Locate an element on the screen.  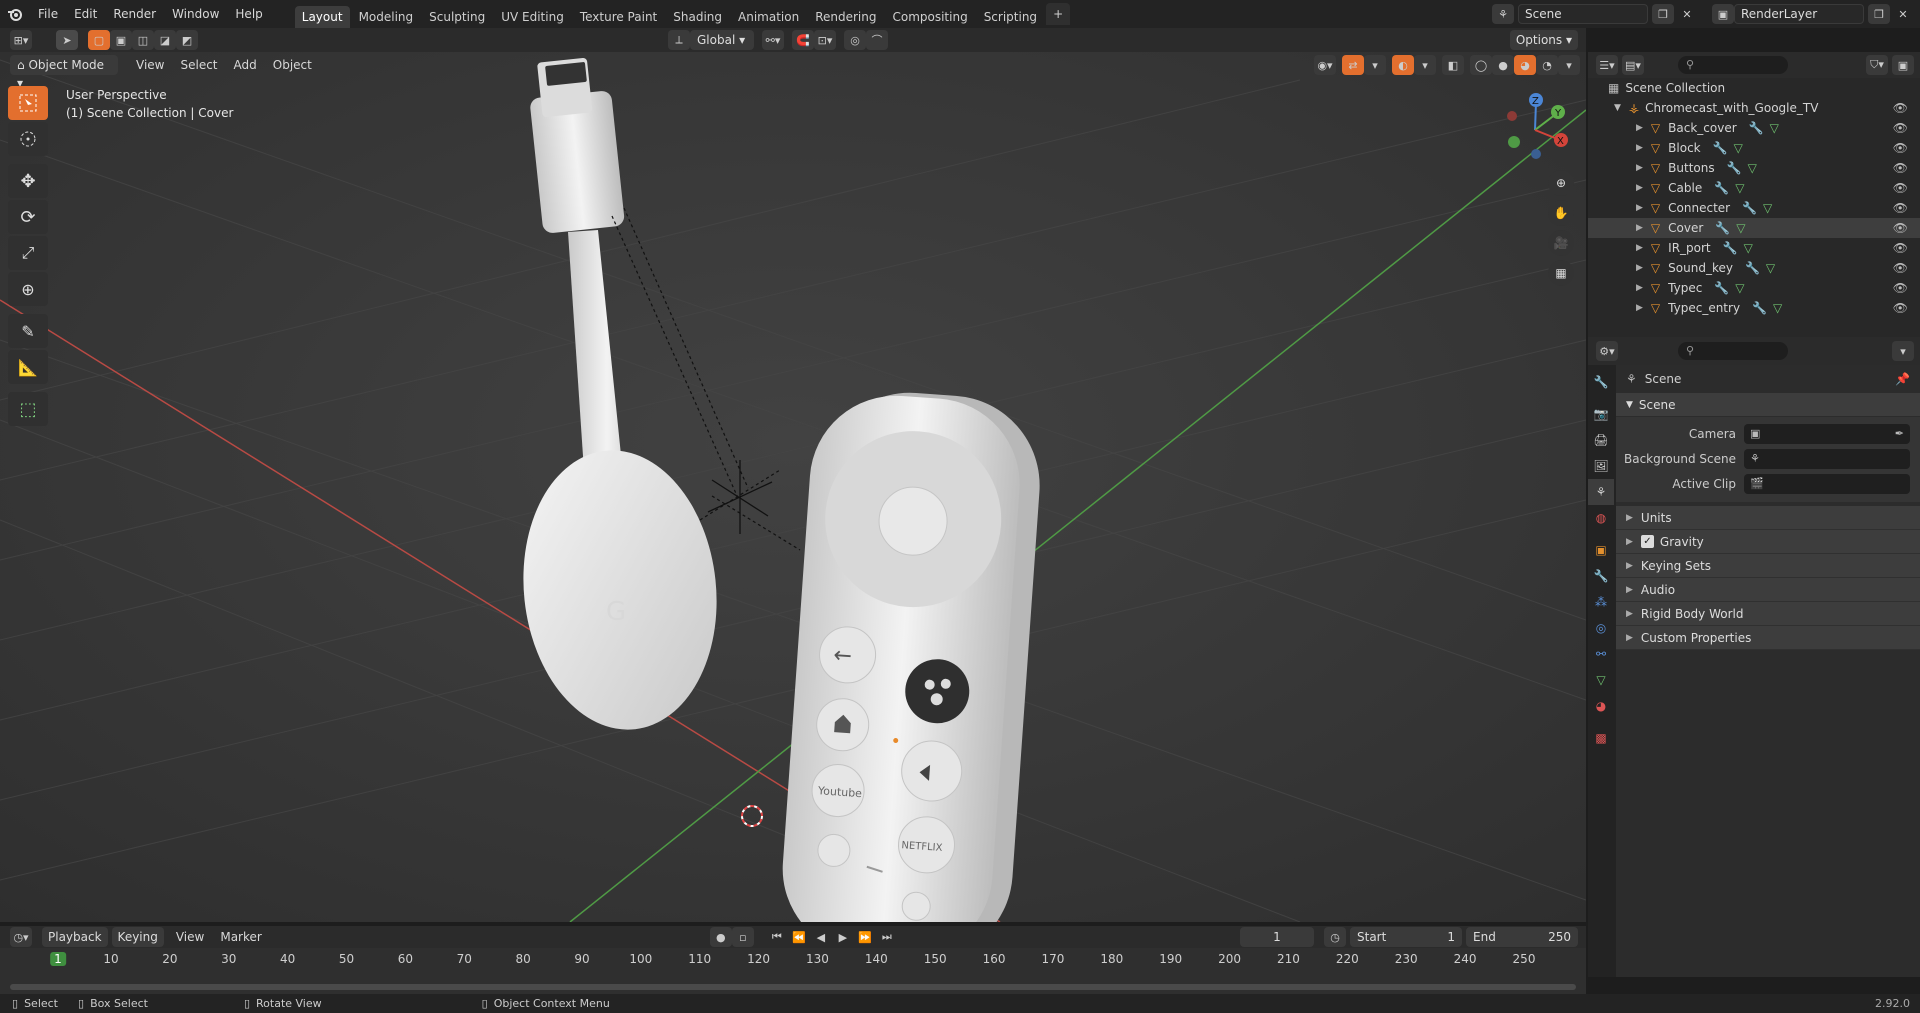
subpanel-units: ▶ Units is located at coordinates (1768, 518).